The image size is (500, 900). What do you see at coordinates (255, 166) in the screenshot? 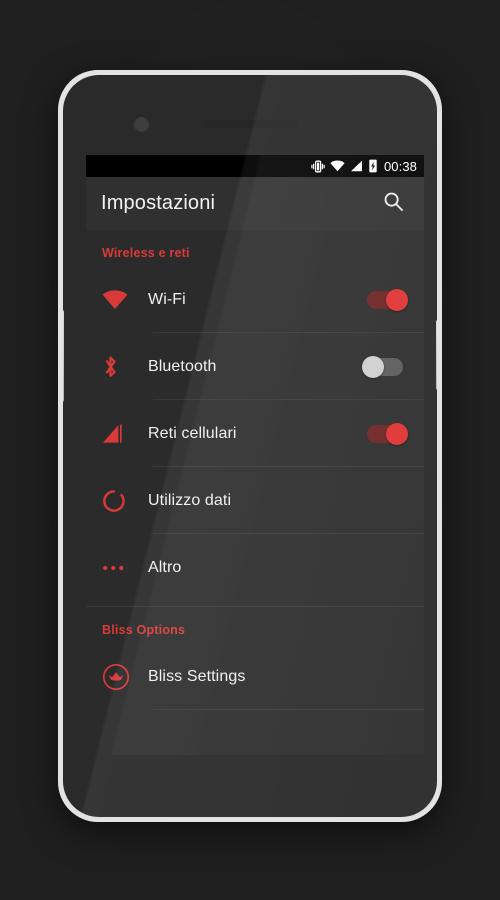
I see `status-bar: 00:38` at bounding box center [255, 166].